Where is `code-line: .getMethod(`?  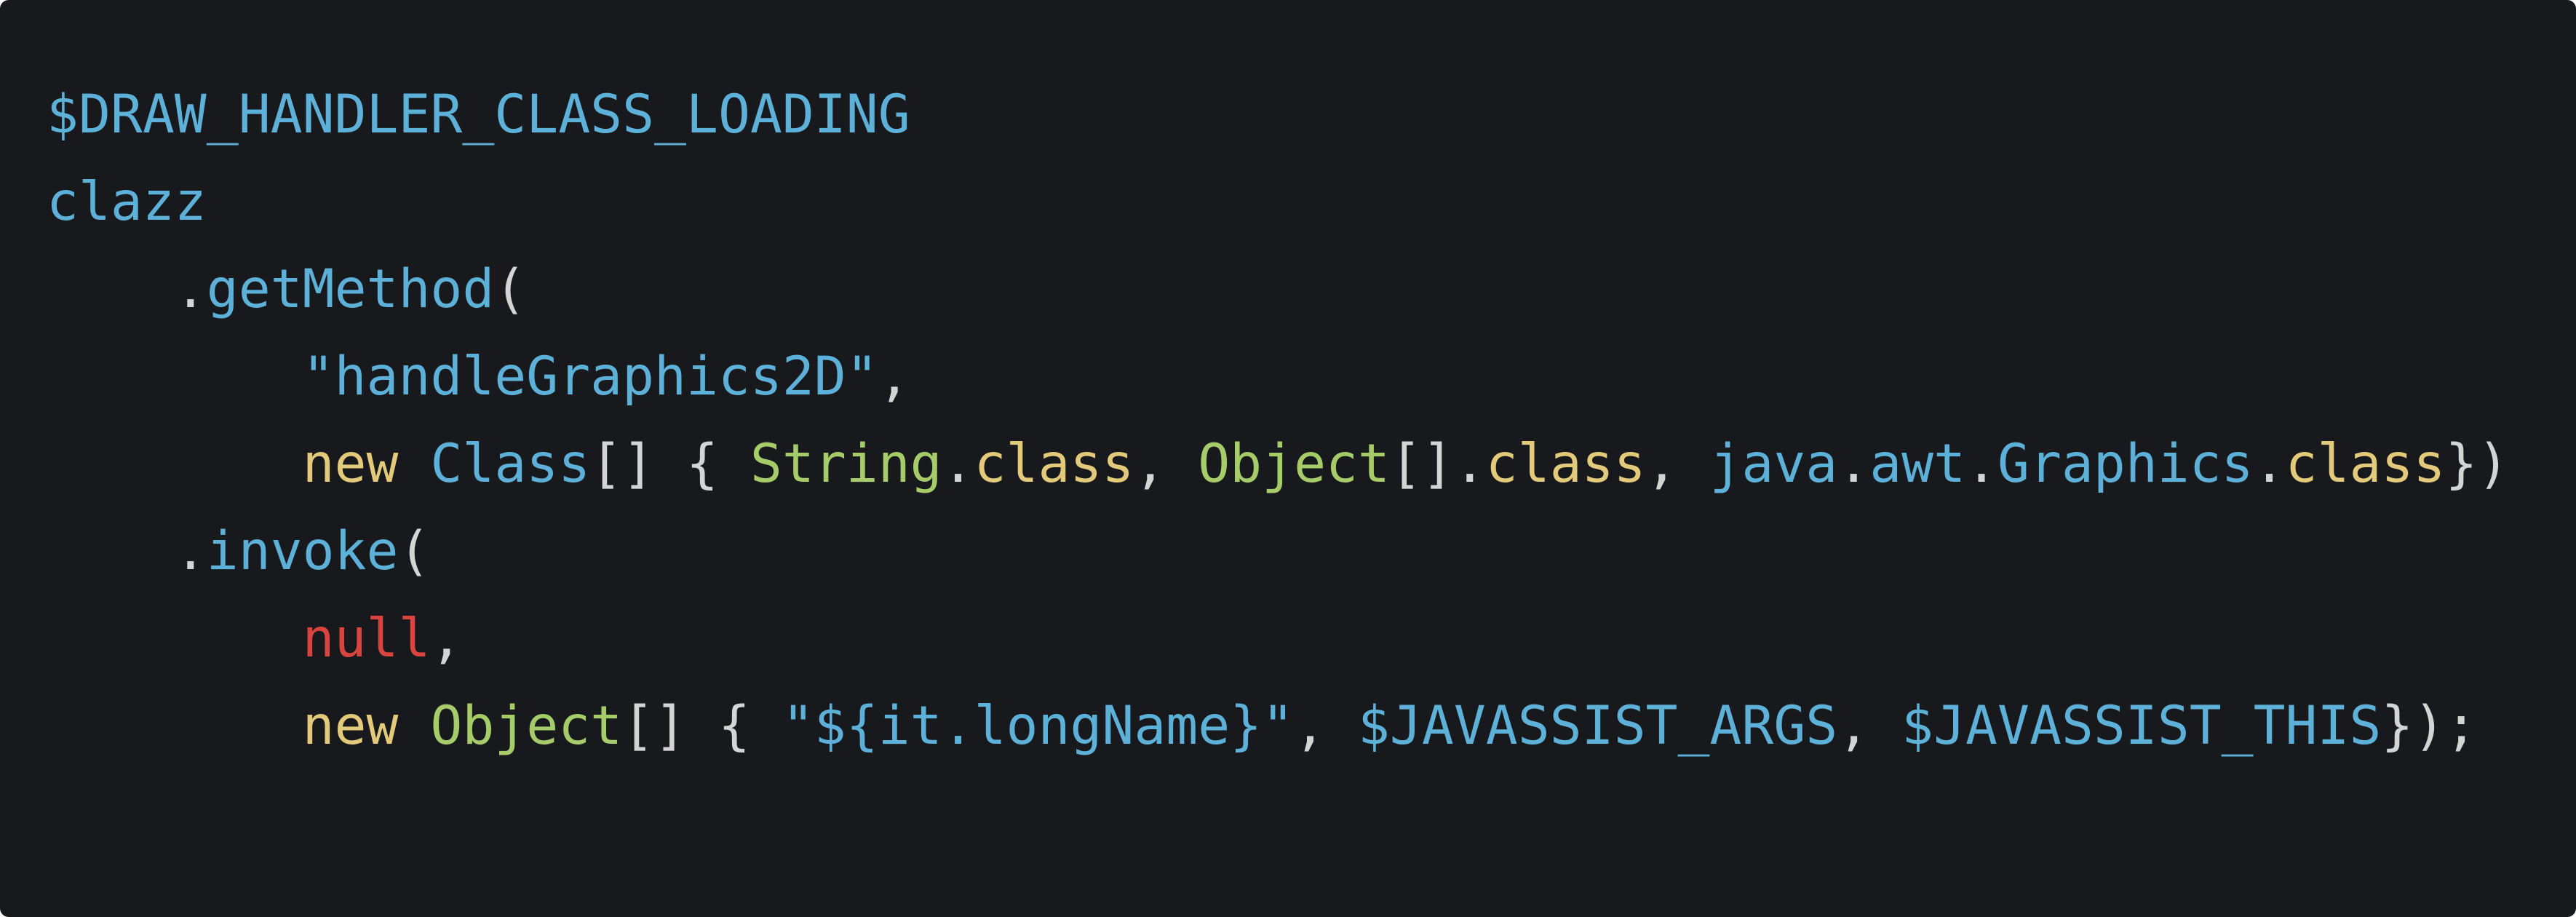
code-line: .getMethod( is located at coordinates (1311, 289).